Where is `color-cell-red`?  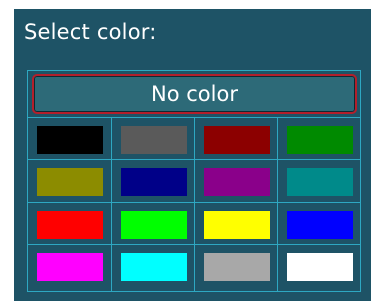
color-cell-red is located at coordinates (69, 224).